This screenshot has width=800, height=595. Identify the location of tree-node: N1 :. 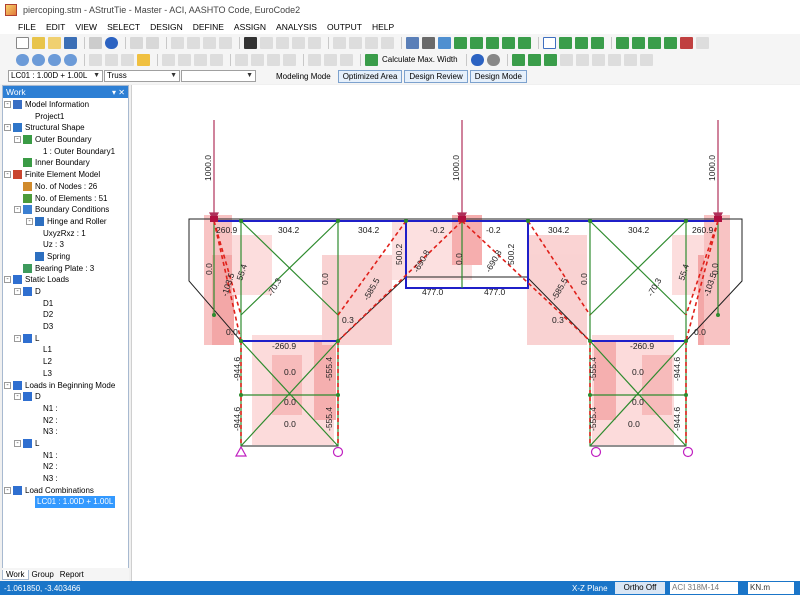
(65, 456).